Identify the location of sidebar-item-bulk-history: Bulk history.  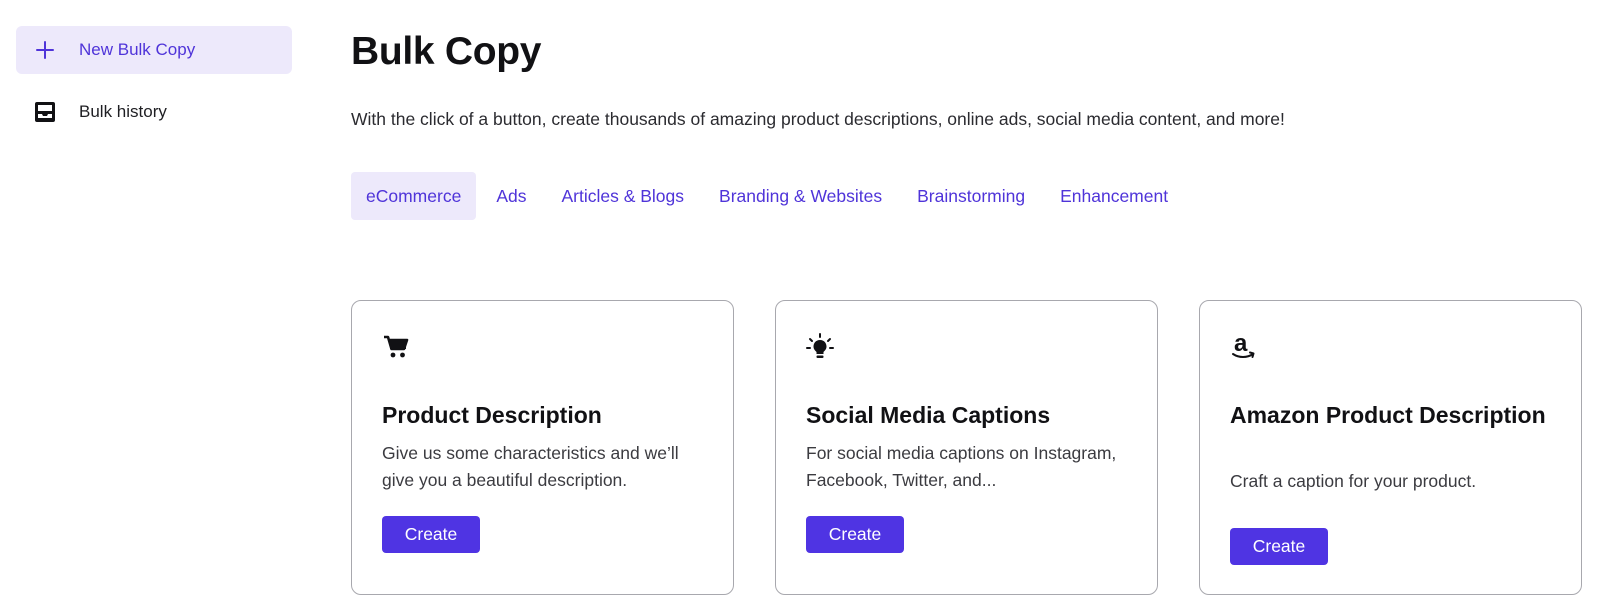
(154, 112).